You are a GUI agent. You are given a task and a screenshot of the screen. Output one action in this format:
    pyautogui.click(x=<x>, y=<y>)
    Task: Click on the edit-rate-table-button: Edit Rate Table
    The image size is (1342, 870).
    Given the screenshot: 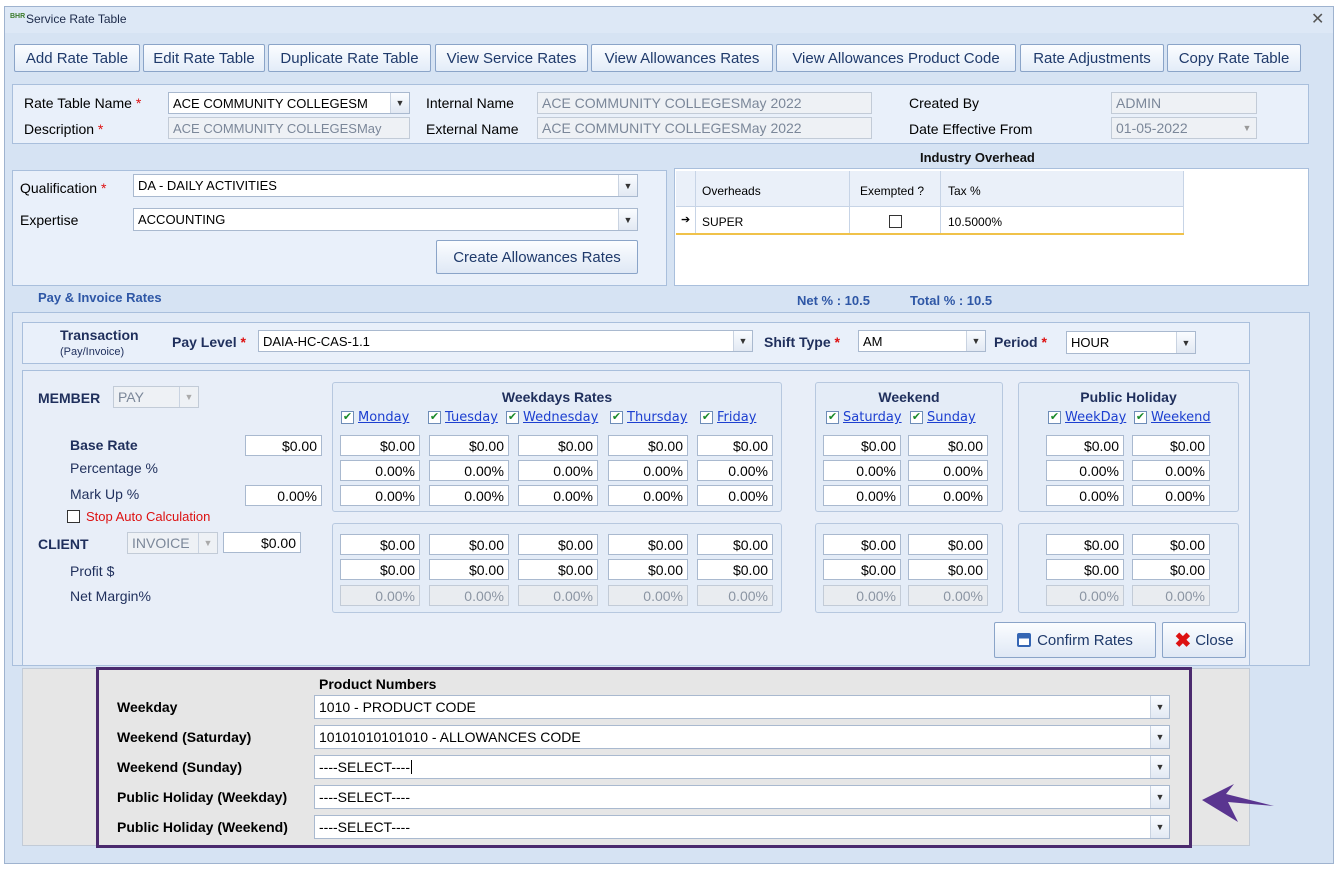 What is the action you would take?
    pyautogui.click(x=204, y=58)
    